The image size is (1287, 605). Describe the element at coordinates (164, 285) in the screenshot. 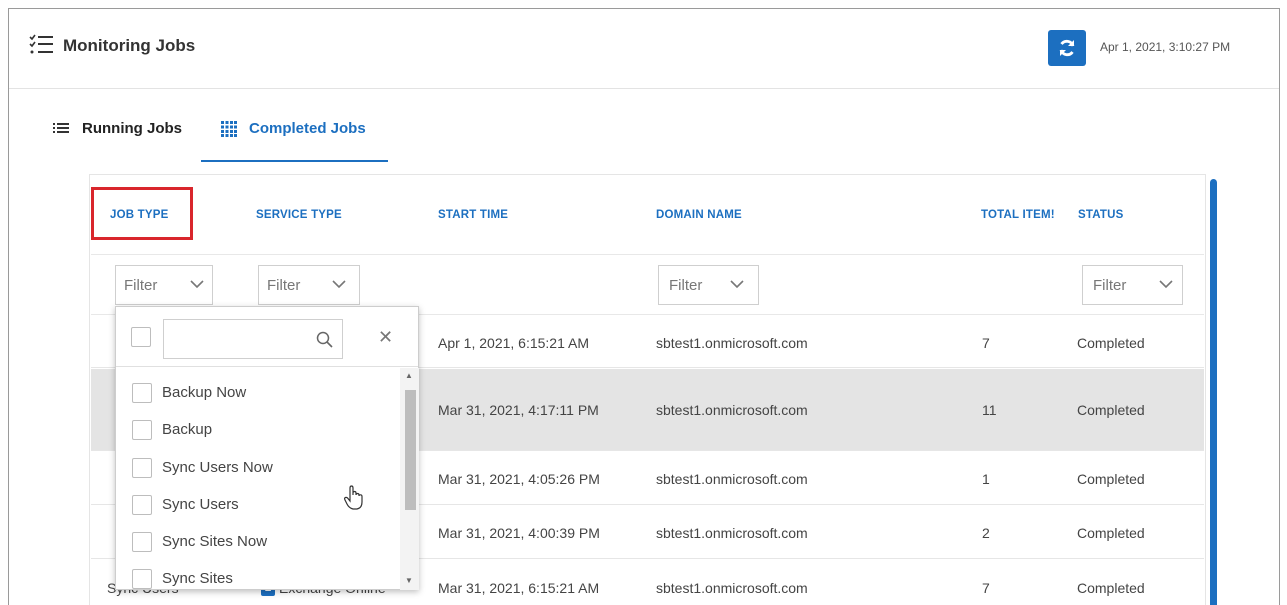

I see `job-type-filter: Filter` at that location.